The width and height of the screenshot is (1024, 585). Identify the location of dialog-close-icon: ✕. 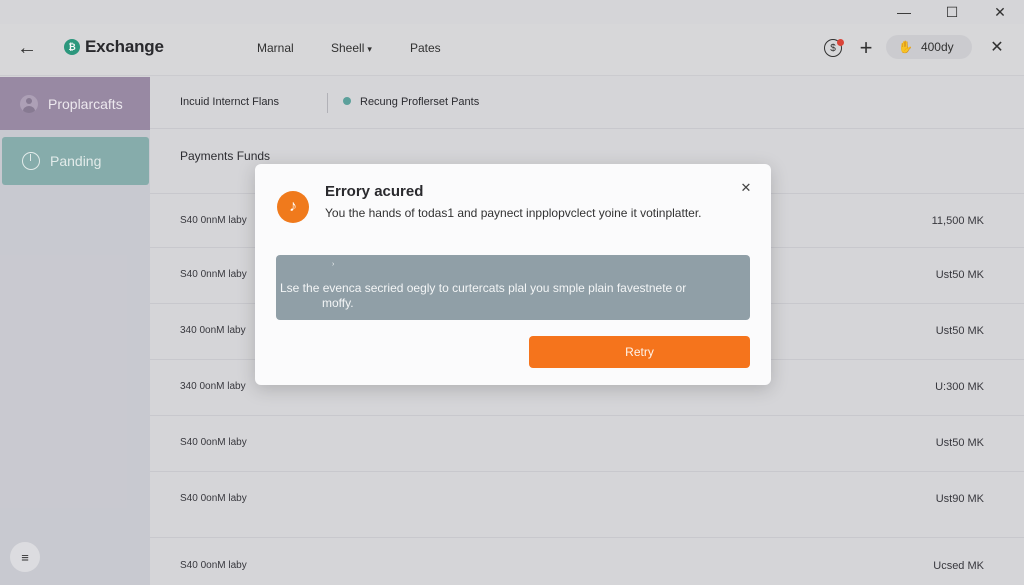
(746, 188).